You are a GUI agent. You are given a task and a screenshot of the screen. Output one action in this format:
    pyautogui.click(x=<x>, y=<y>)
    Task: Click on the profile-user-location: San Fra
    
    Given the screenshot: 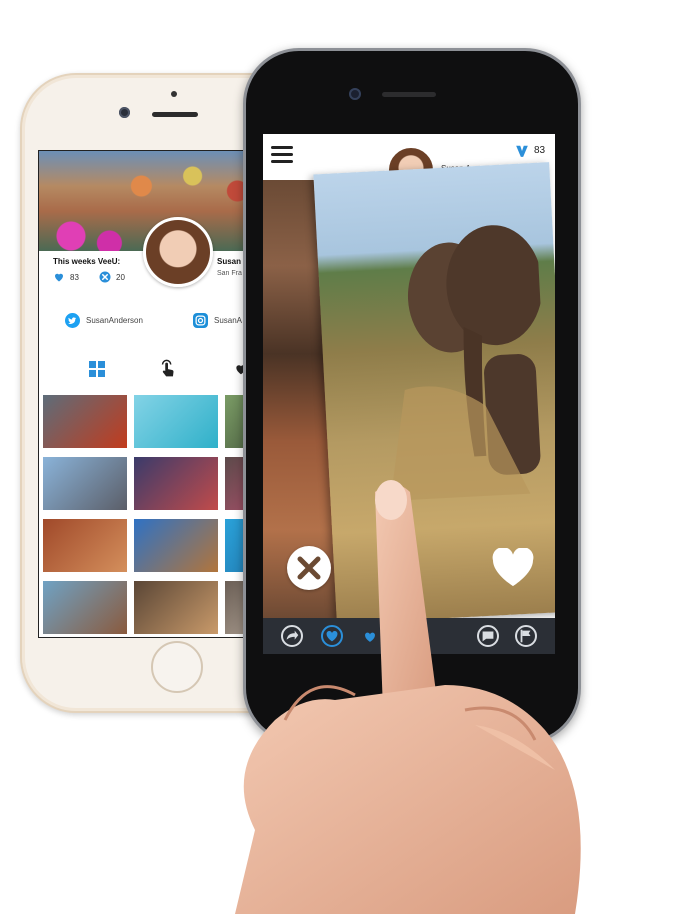 What is the action you would take?
    pyautogui.click(x=229, y=273)
    